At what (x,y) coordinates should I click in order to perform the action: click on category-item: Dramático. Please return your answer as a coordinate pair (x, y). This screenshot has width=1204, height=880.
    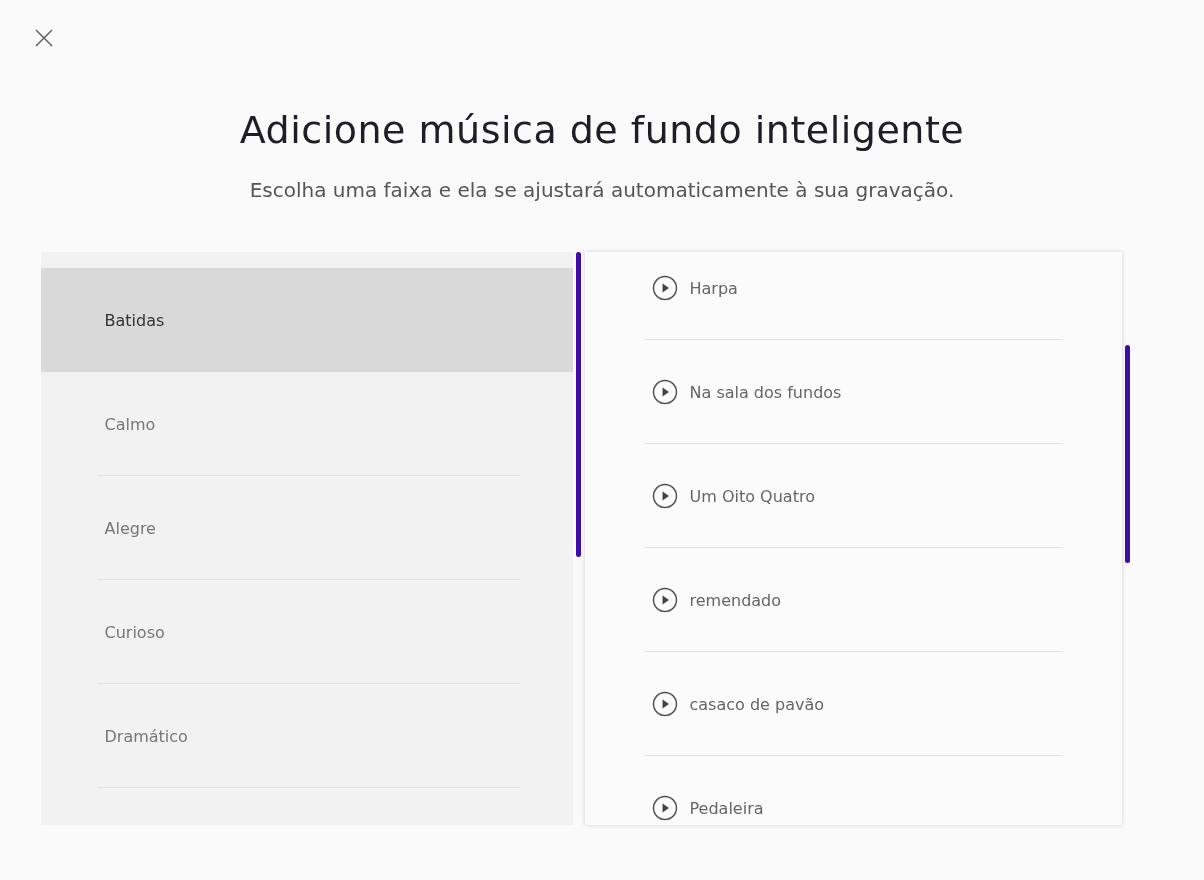
    Looking at the image, I should click on (306, 736).